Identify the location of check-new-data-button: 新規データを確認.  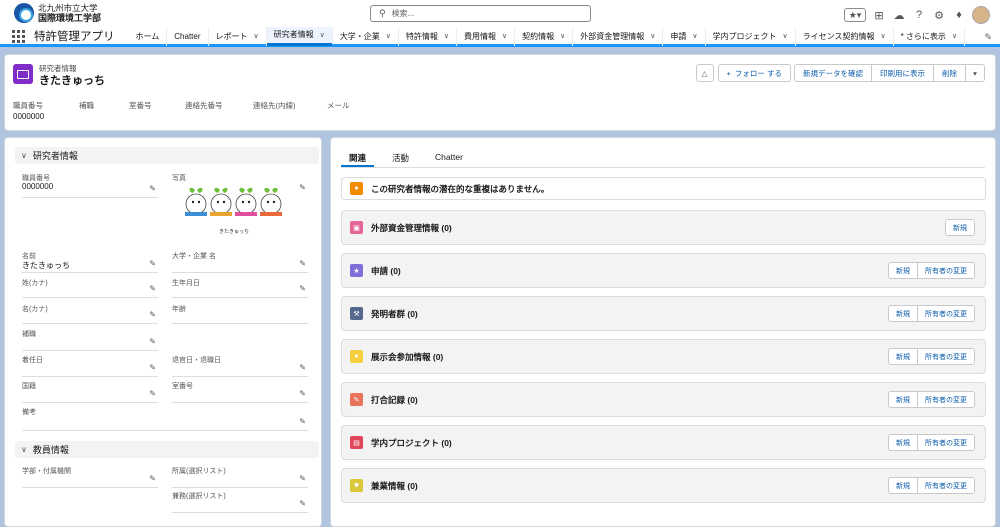
(833, 73).